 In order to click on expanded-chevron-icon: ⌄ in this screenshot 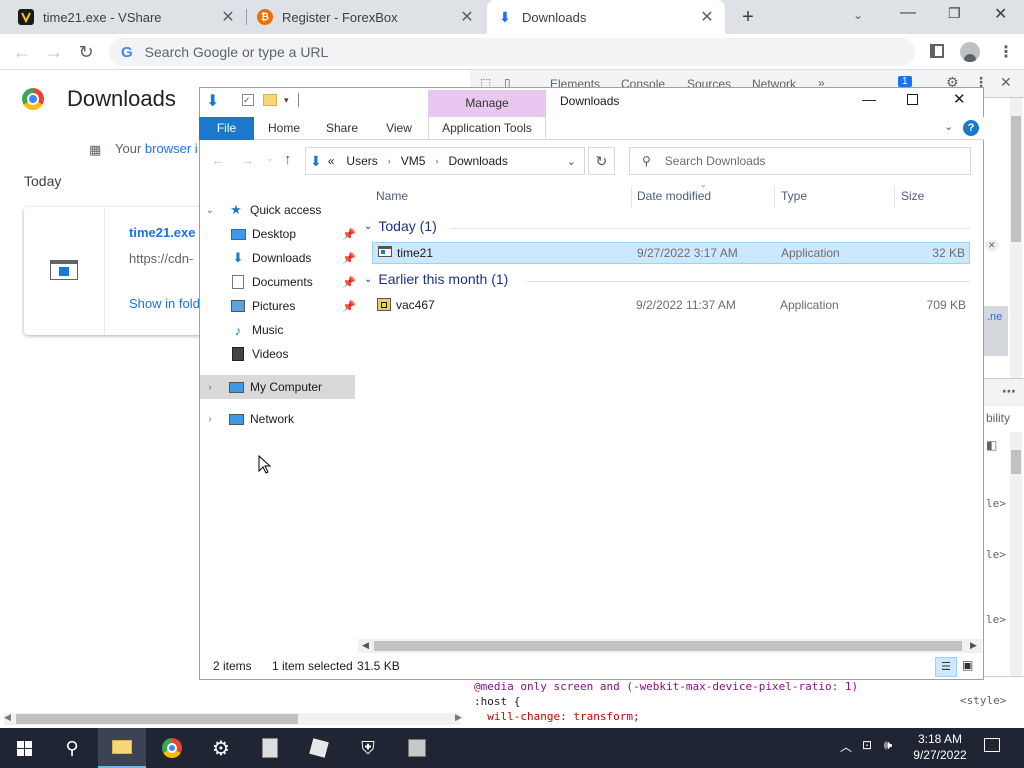, I will do `click(210, 210)`.